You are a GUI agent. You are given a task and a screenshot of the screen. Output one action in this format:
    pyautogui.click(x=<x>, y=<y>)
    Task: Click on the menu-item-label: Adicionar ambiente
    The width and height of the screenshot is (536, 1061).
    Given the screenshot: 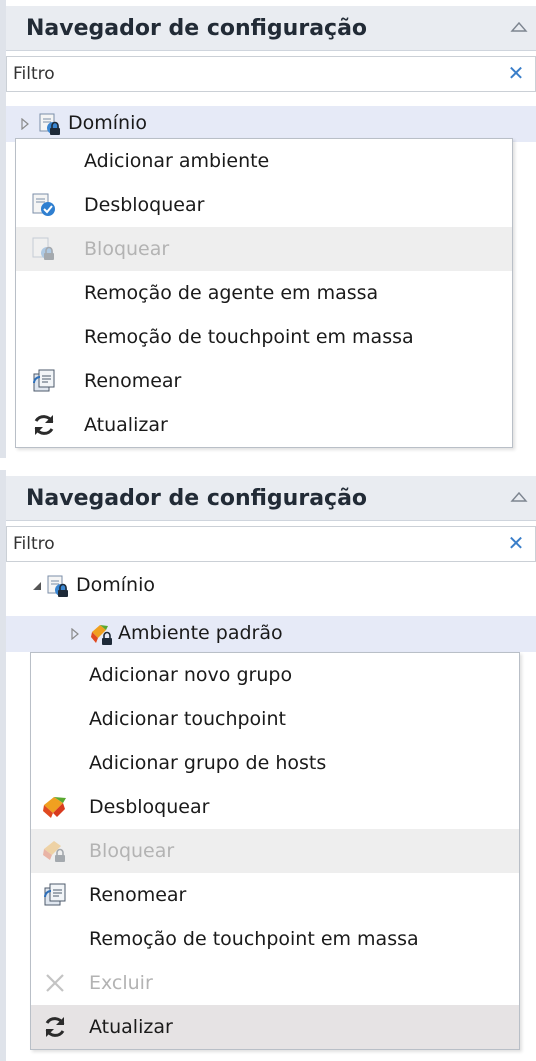 What is the action you would take?
    pyautogui.click(x=177, y=161)
    